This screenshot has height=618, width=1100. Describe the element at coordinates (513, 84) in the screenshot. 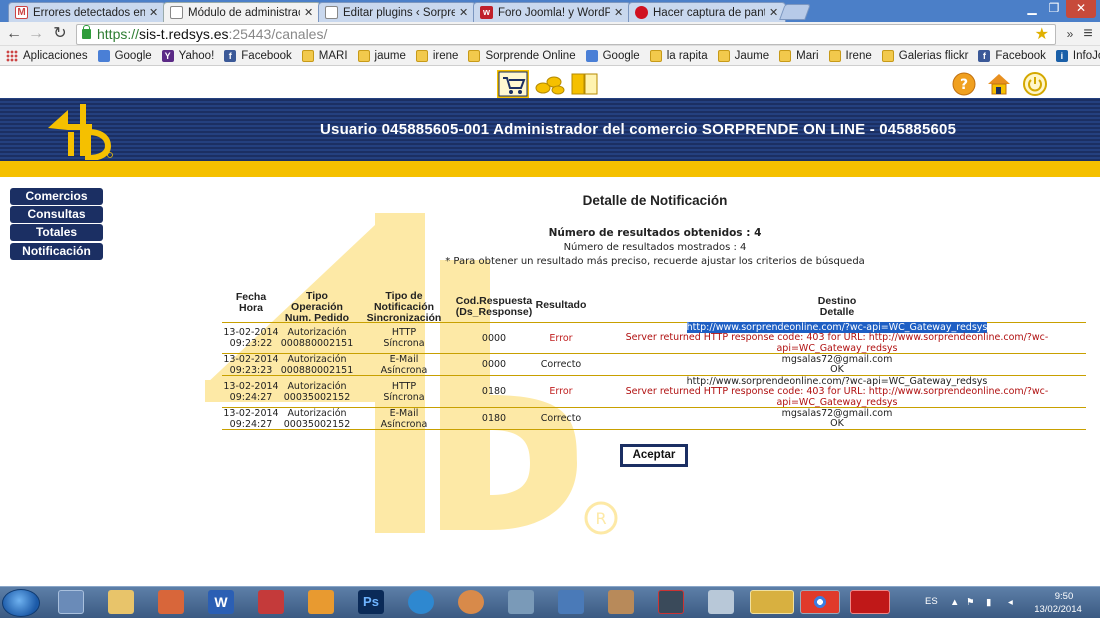

I see `shopping-cart-icon` at that location.